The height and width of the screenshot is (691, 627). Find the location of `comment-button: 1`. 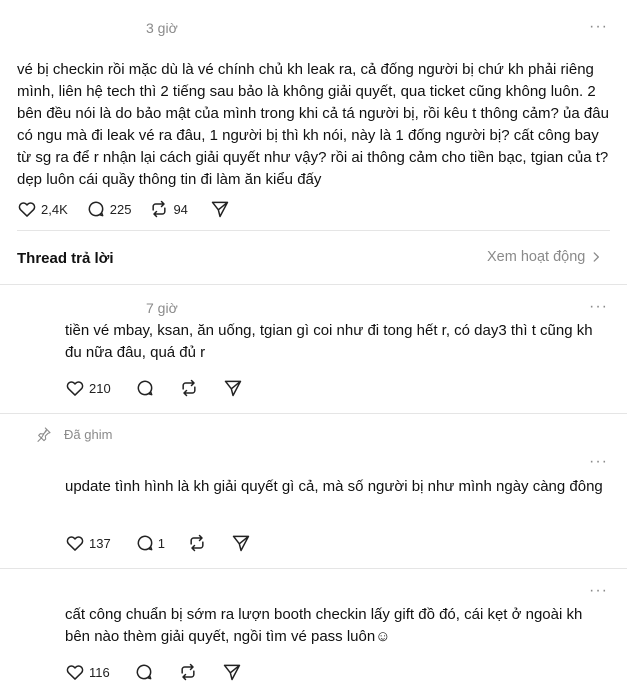

comment-button: 1 is located at coordinates (150, 543).